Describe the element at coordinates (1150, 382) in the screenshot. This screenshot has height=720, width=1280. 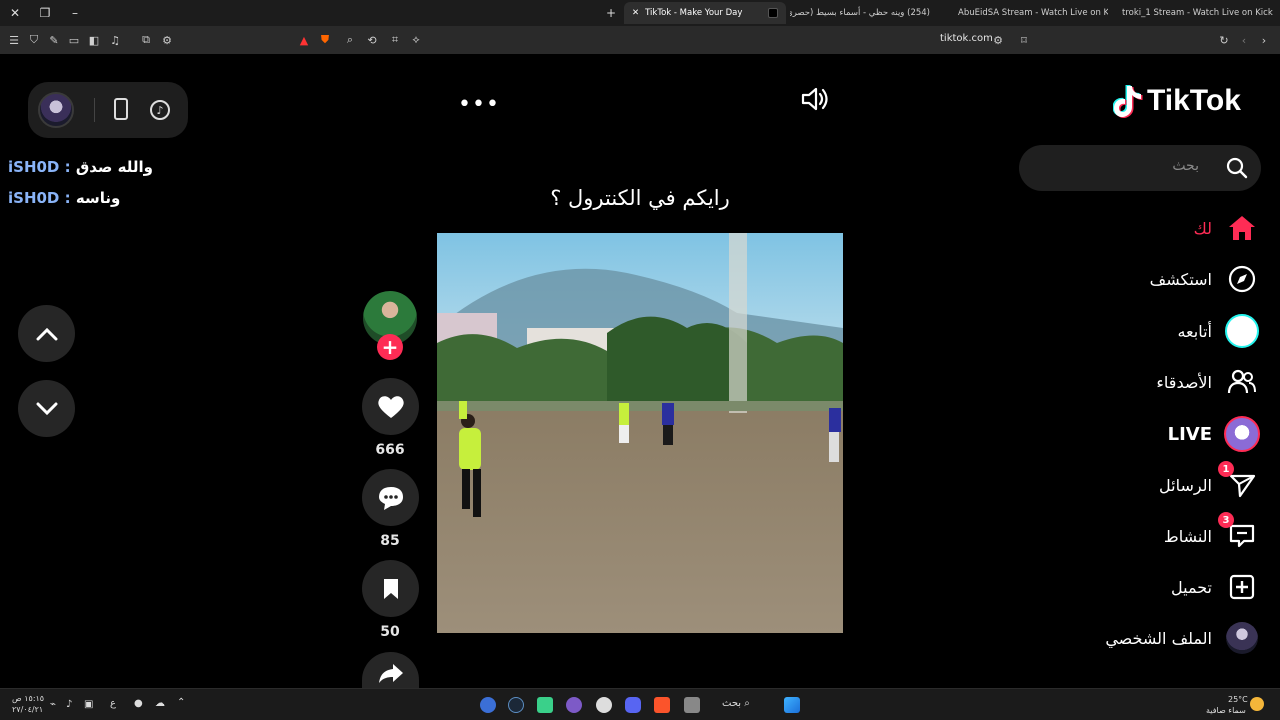
I see `sidebar-item-friends: الأصدقاء` at that location.